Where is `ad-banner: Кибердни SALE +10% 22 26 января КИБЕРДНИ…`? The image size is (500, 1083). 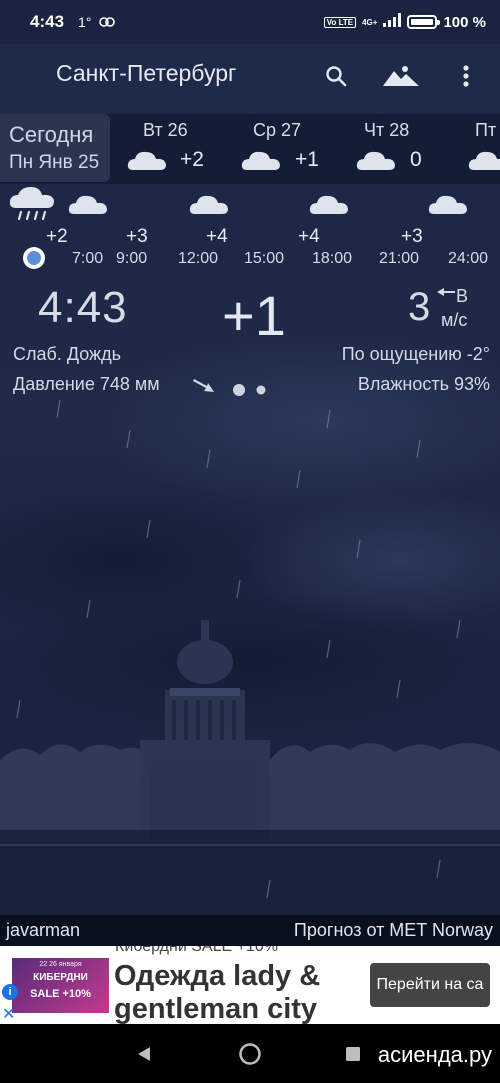 ad-banner: Кибердни SALE +10% 22 26 января КИБЕРДНИ… is located at coordinates (250, 985).